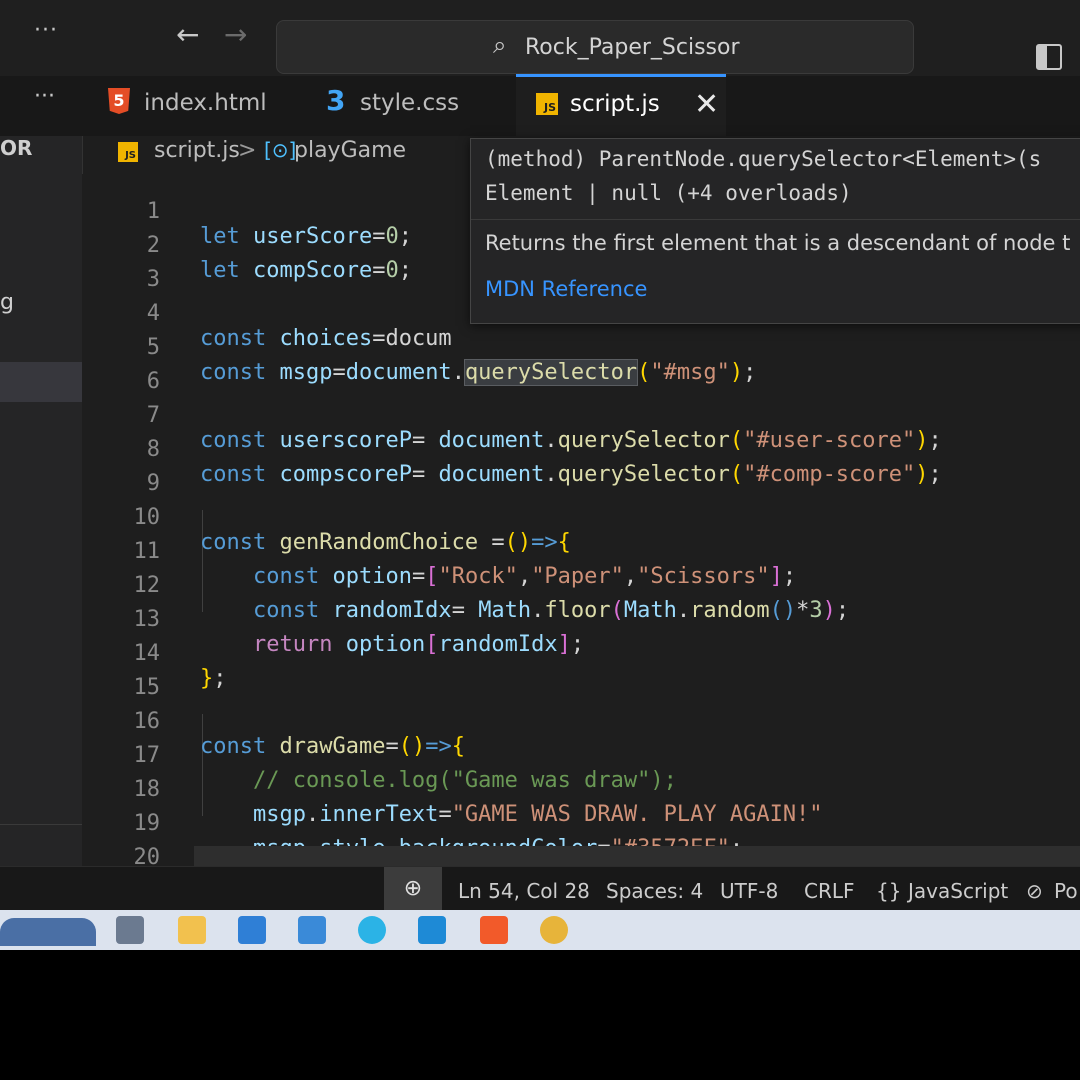 The image size is (1080, 1080). What do you see at coordinates (637, 856) in the screenshot?
I see `horizontal-scrollbar` at bounding box center [637, 856].